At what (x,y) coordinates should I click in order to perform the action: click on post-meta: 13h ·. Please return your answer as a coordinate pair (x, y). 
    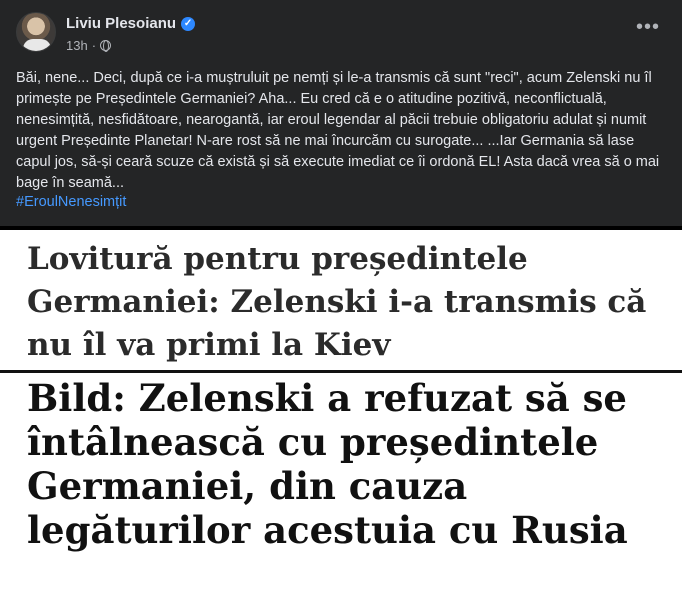
    Looking at the image, I should click on (89, 45).